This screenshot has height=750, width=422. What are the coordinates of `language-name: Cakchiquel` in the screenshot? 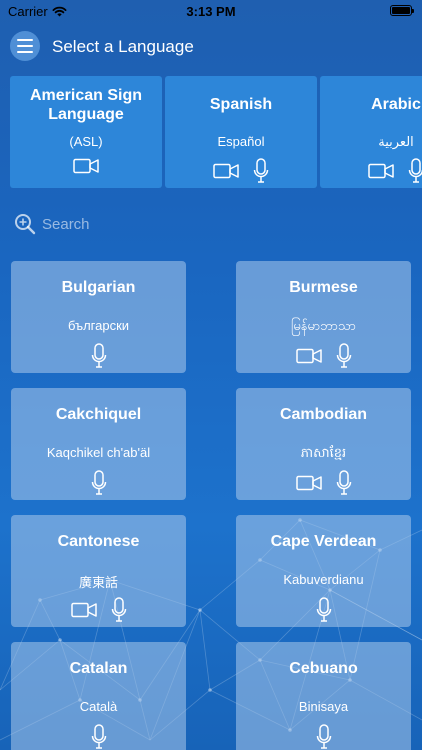 It's located at (98, 414).